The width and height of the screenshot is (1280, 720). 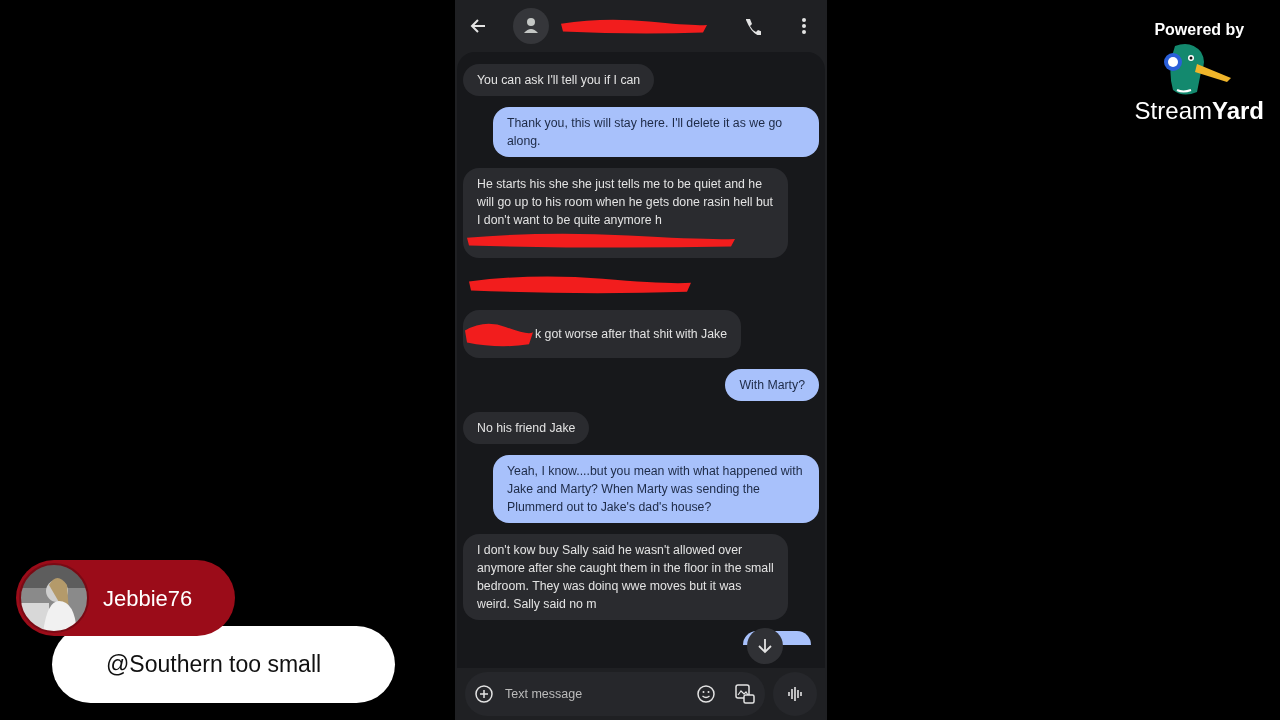 I want to click on brand-name: StreamYard, so click(x=1199, y=111).